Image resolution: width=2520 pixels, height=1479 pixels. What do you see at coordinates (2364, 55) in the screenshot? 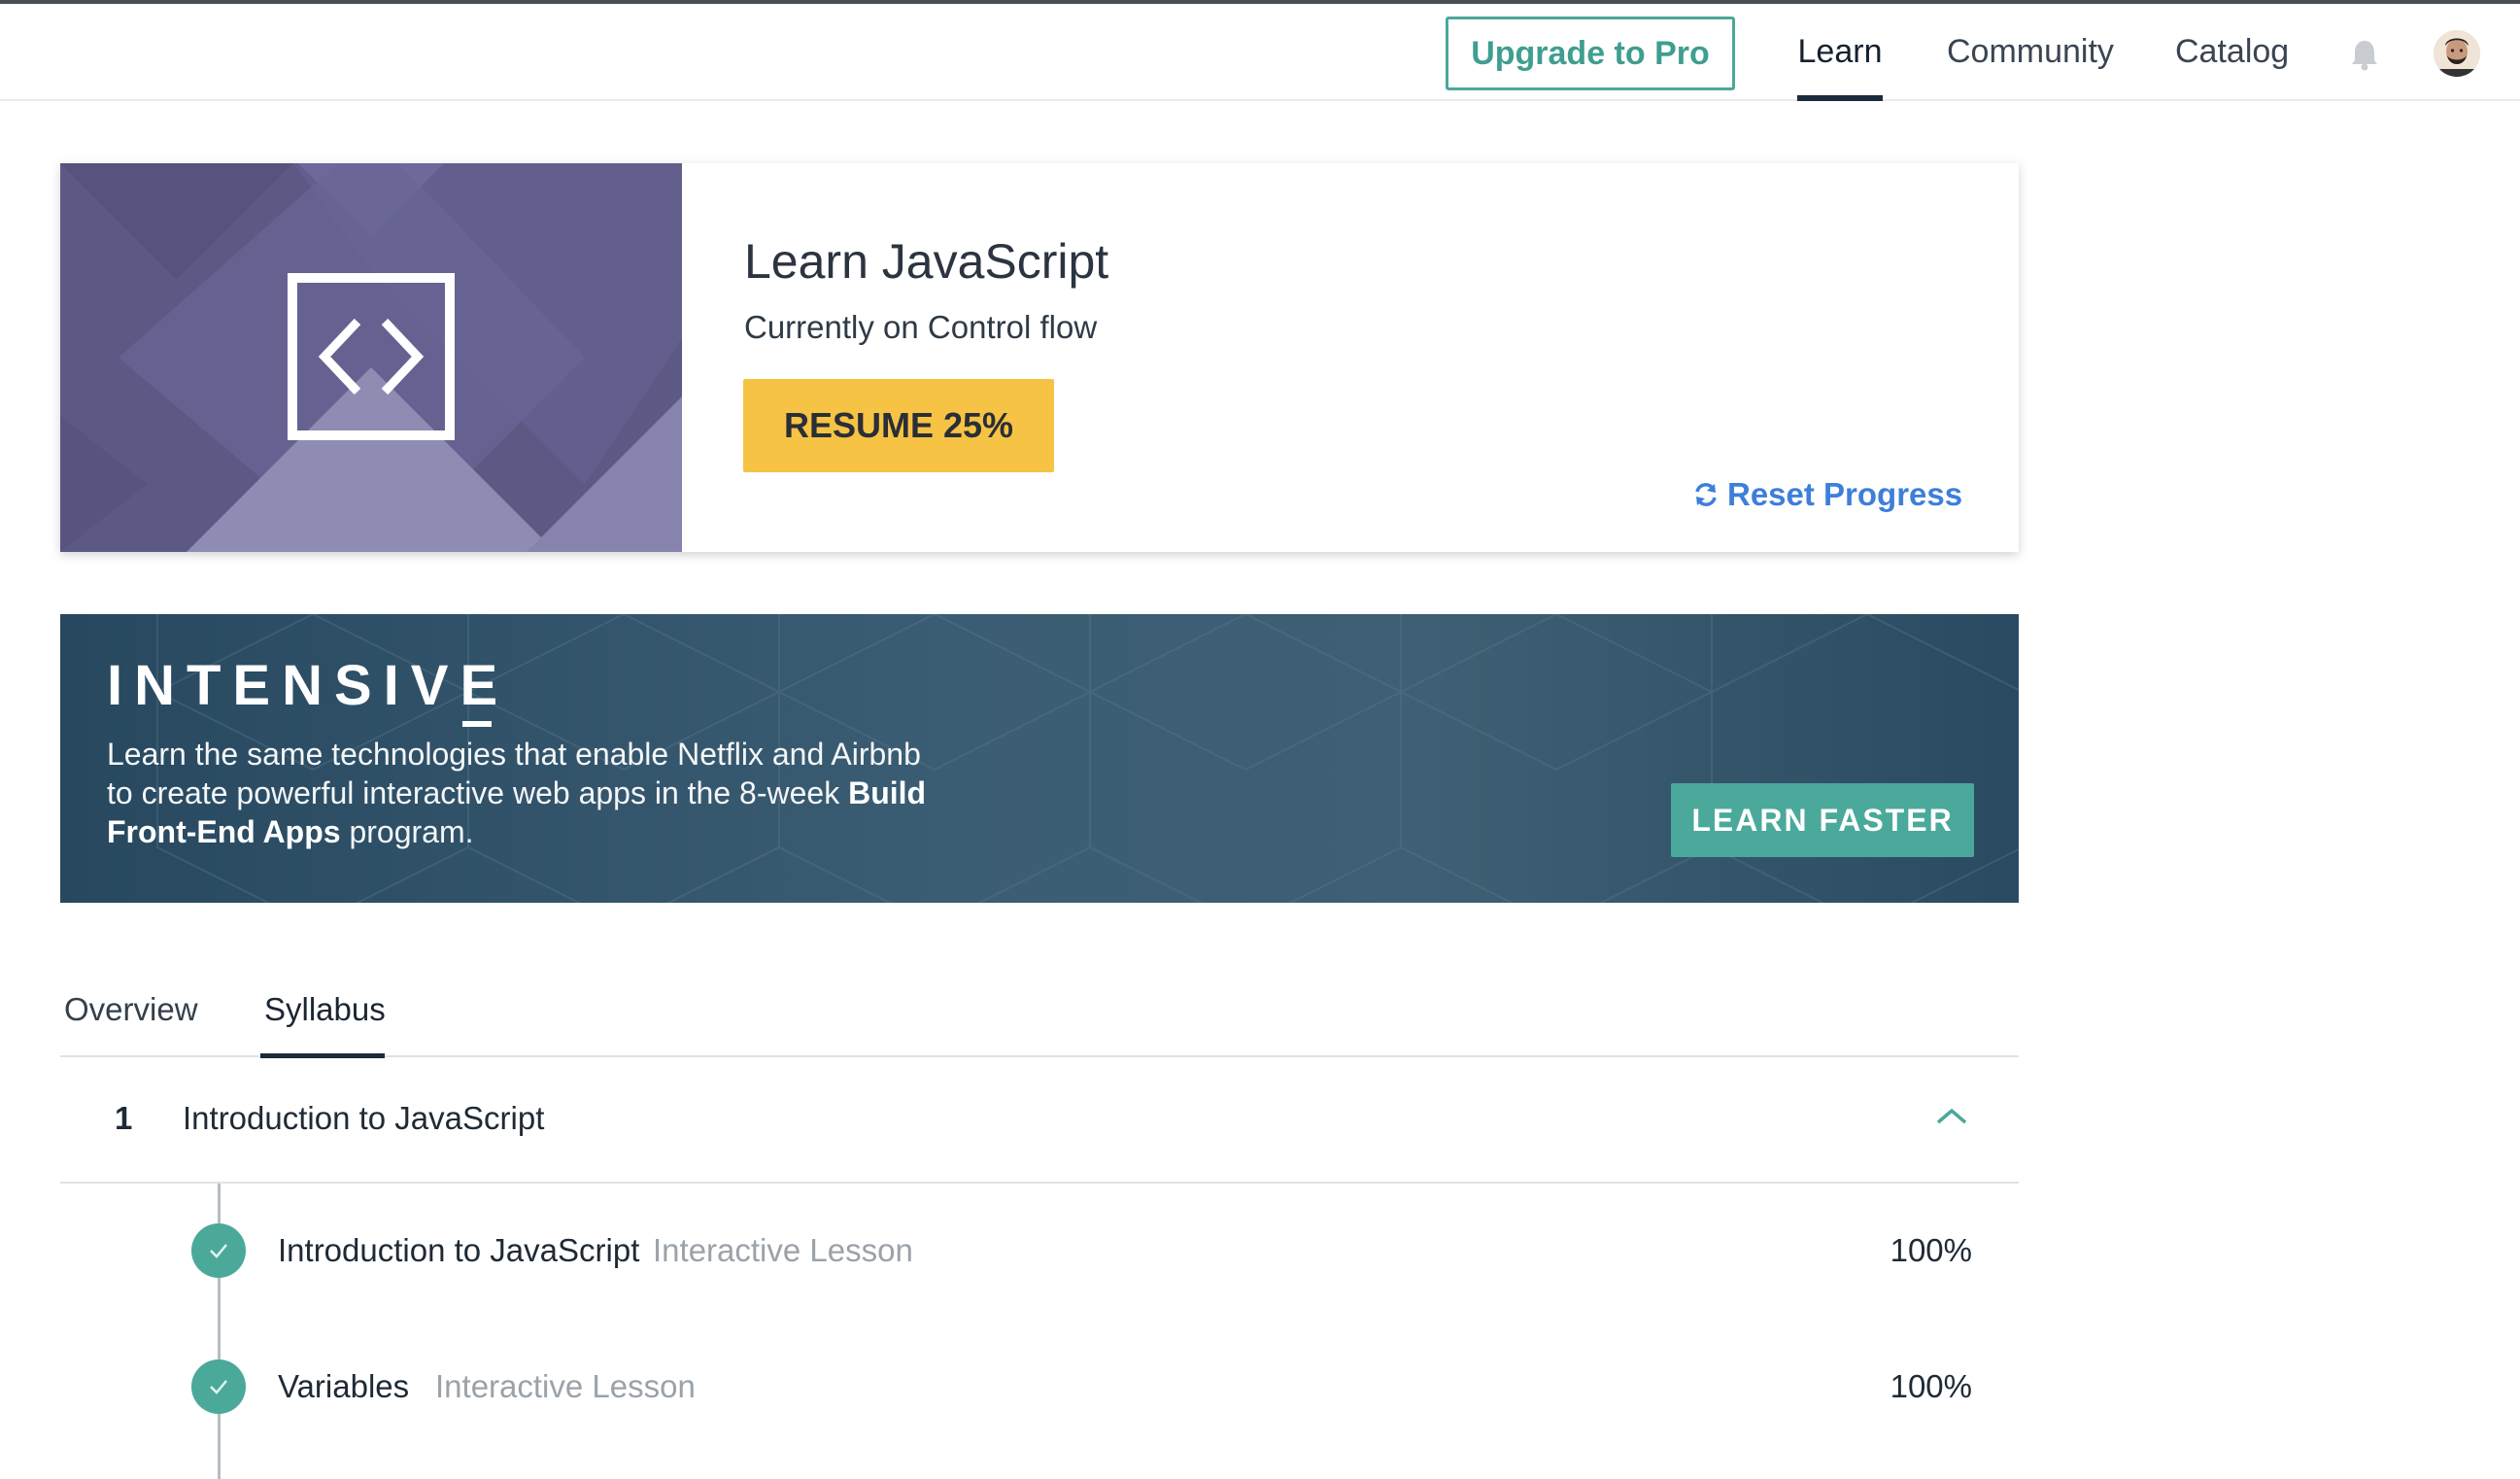
I see `bell-icon` at bounding box center [2364, 55].